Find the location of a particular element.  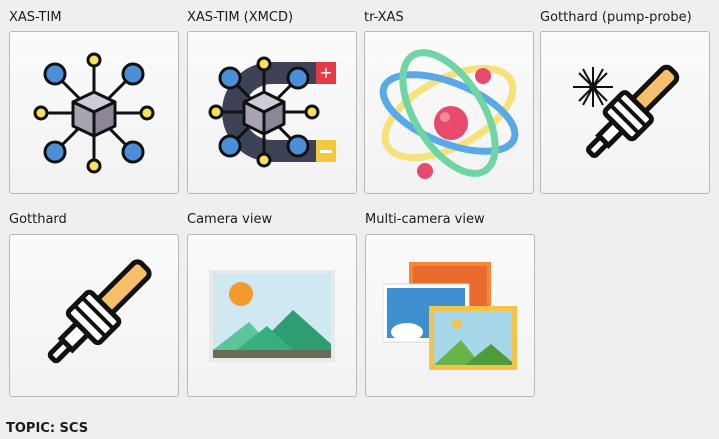

tile-label-gotthard: Gotthard is located at coordinates (38, 219).